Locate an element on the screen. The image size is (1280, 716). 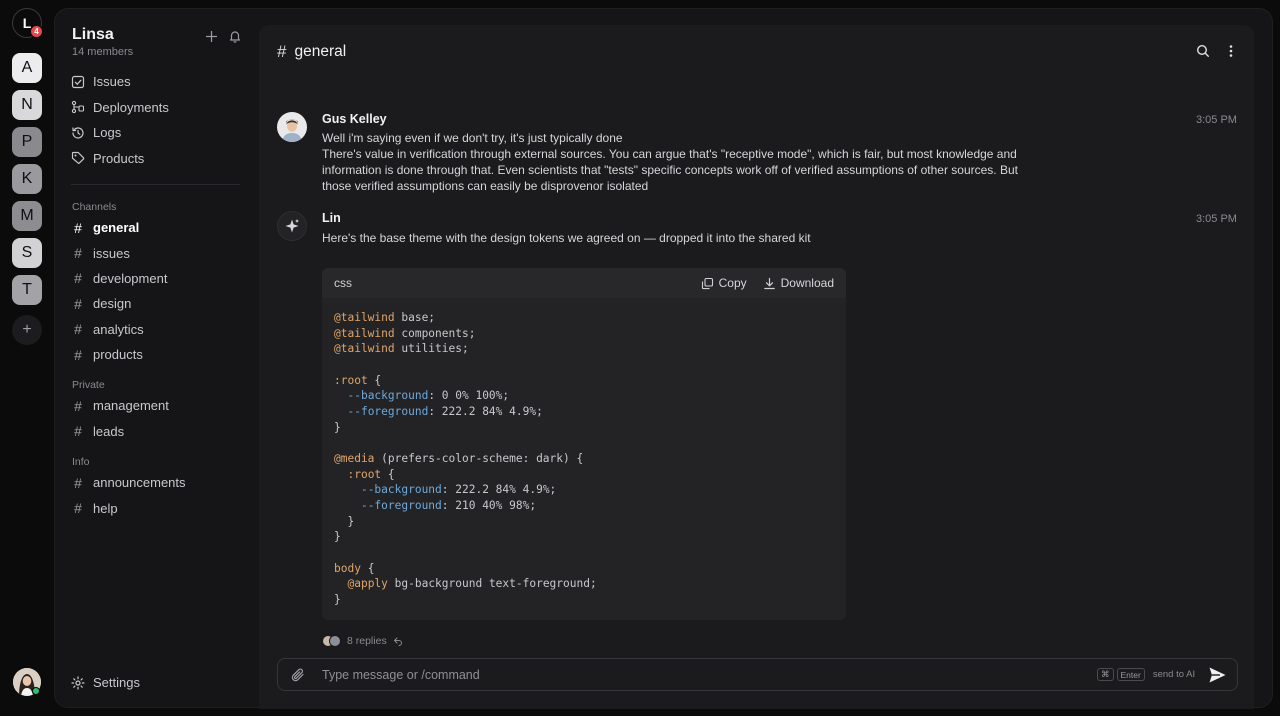
code-language: css is located at coordinates (343, 283).